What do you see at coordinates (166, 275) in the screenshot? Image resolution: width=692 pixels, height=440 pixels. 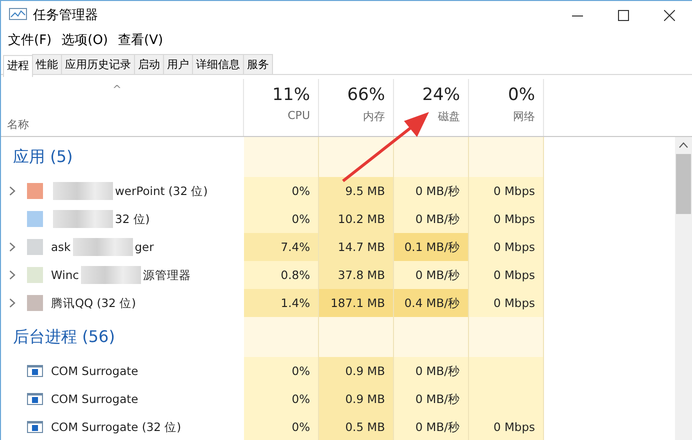 I see `process-name: 源管理器` at bounding box center [166, 275].